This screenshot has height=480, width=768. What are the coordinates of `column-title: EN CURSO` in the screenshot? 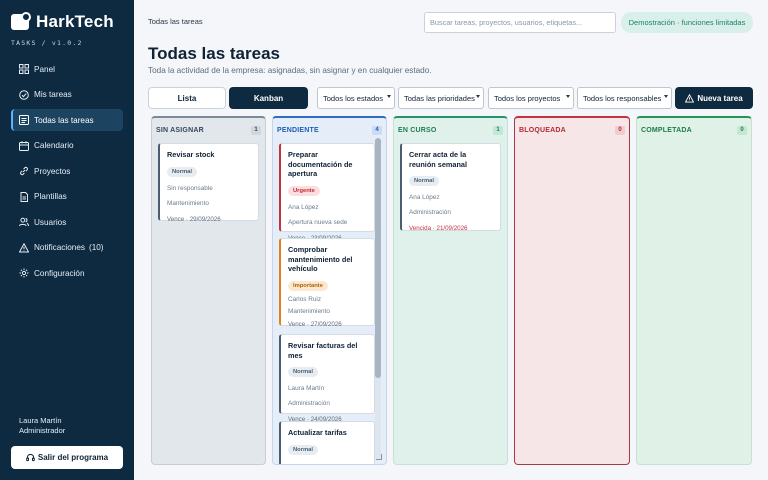 It's located at (417, 130).